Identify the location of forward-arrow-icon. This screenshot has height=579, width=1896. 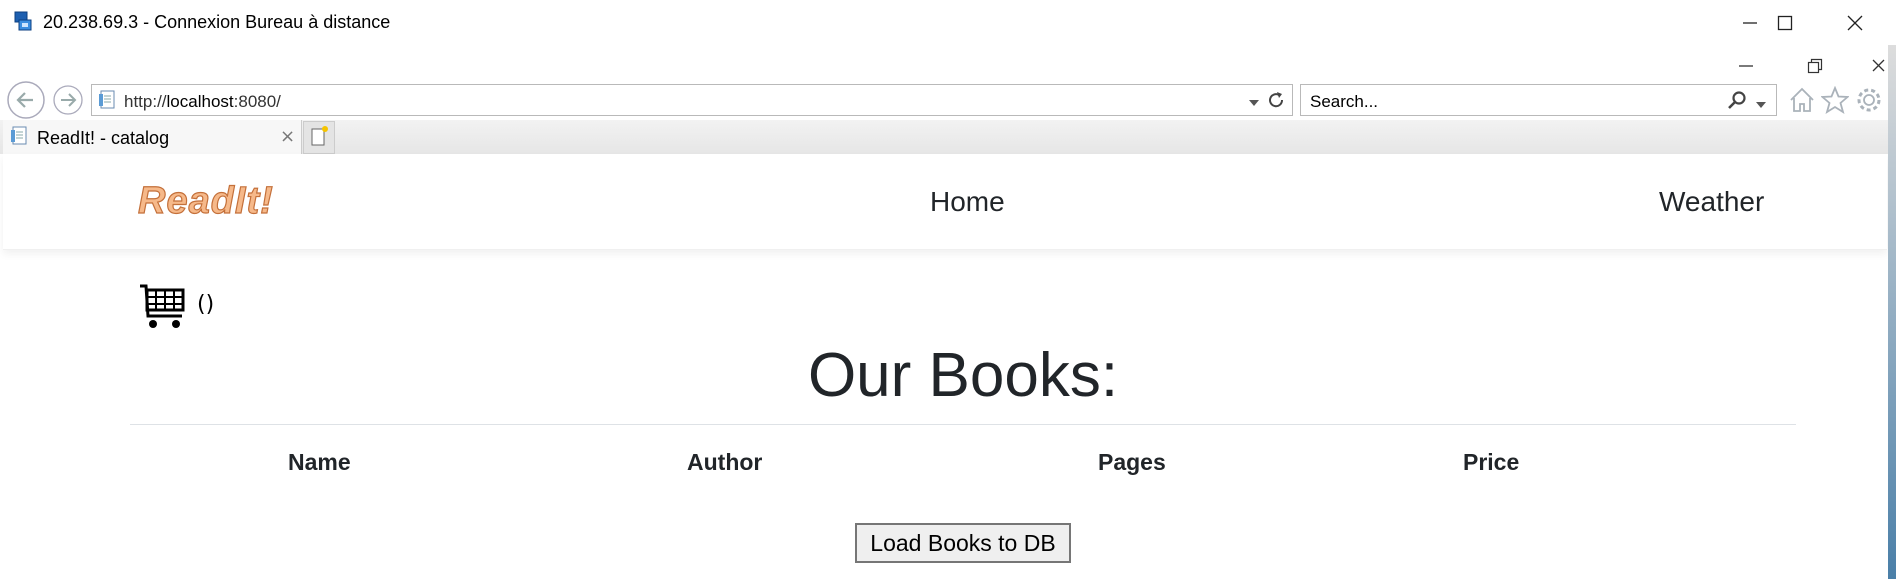
(68, 100).